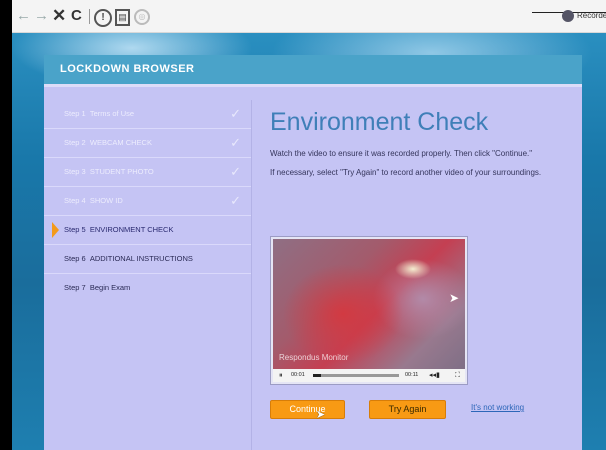 This screenshot has width=606, height=450. I want to click on left-edge, so click(6, 225).